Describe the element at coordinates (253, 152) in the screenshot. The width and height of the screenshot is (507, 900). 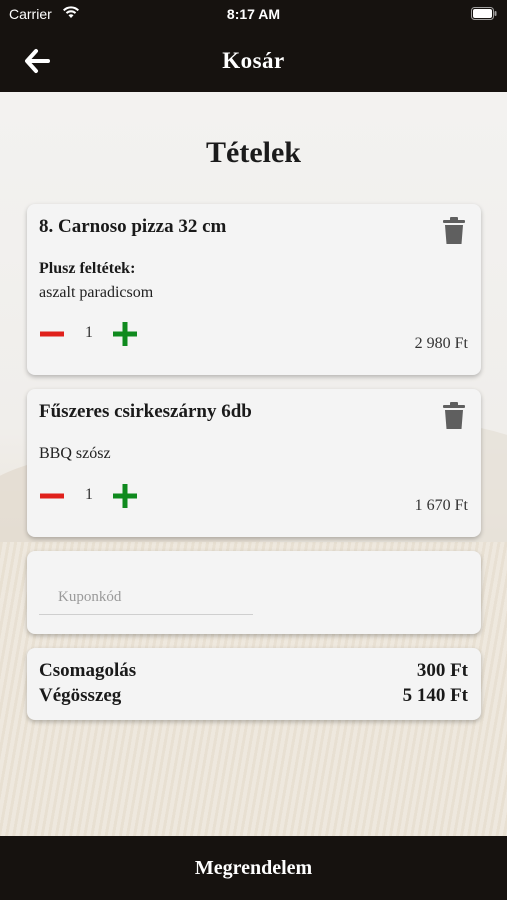
I see `page-heading: Tételek` at that location.